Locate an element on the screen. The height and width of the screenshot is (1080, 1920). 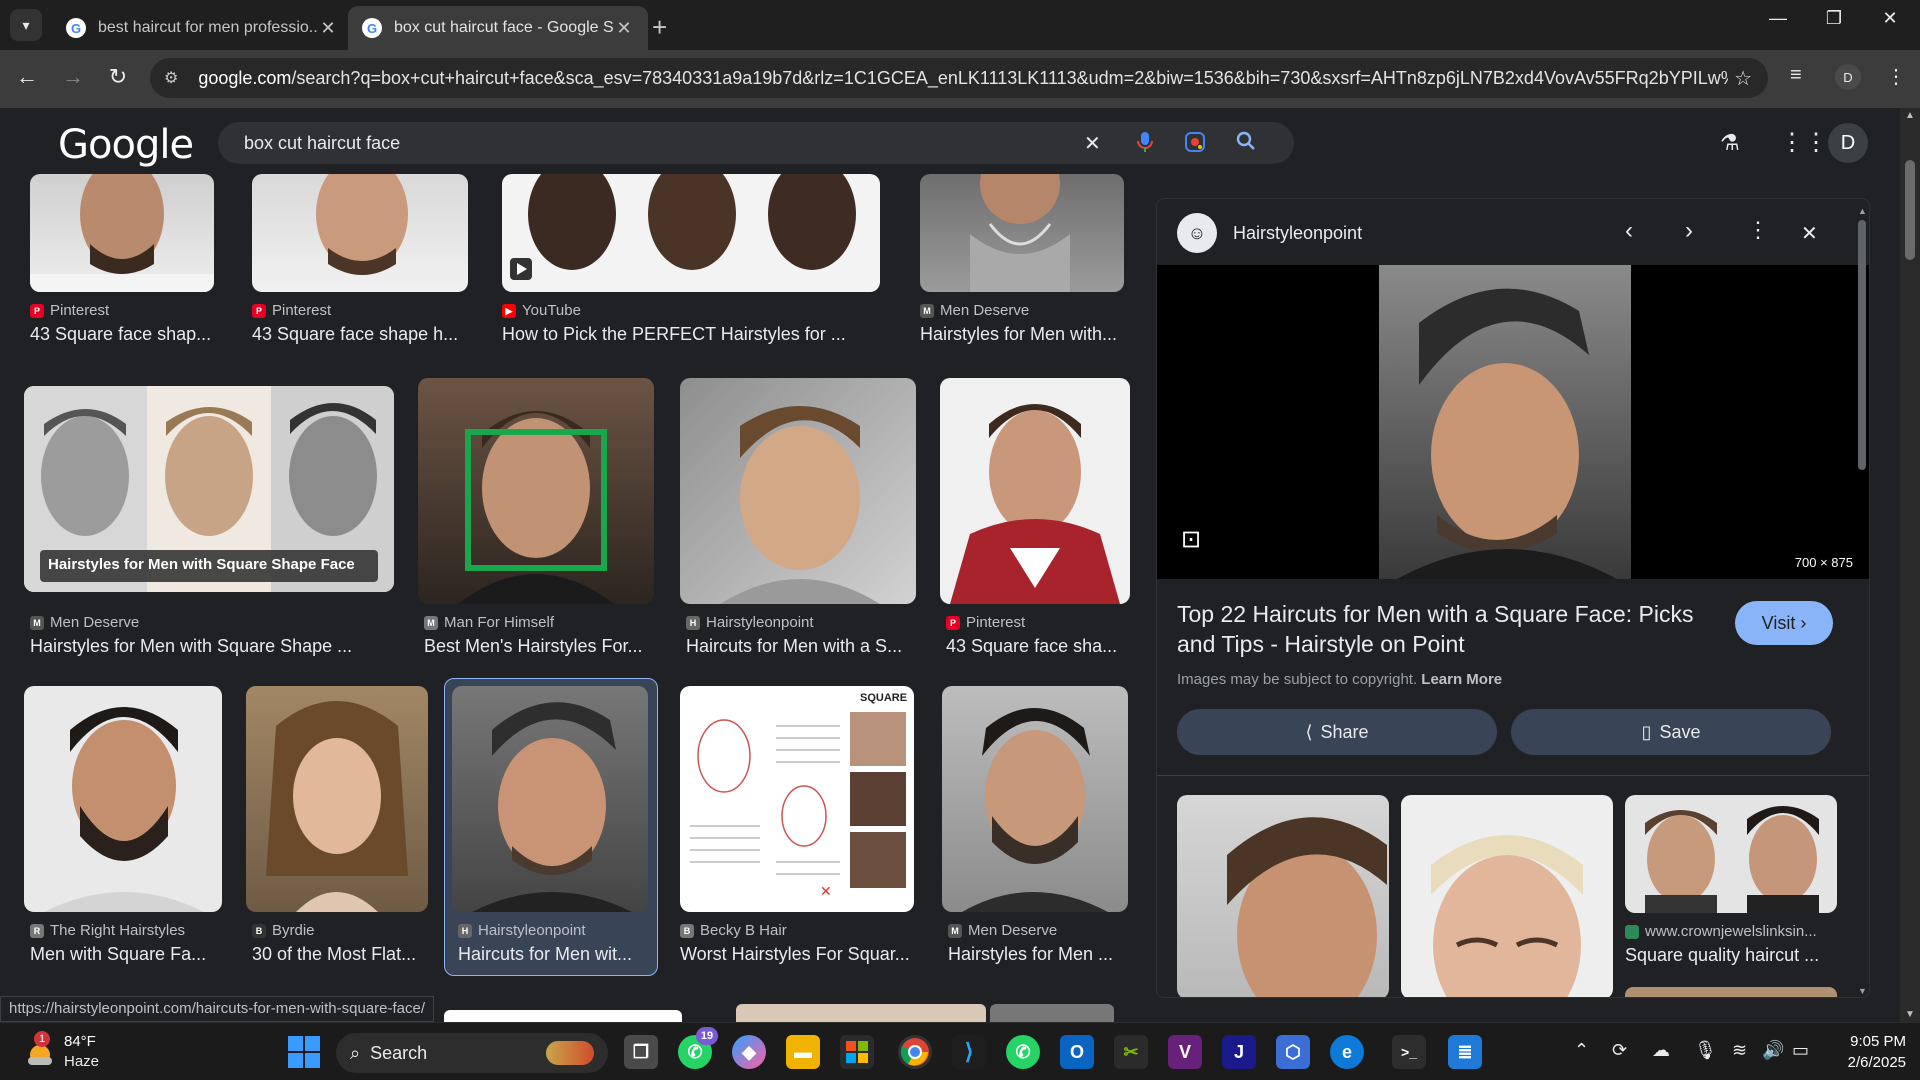
taskbar-clock: 9:05 PM 2/6/2025 is located at coordinates (1866, 1052).